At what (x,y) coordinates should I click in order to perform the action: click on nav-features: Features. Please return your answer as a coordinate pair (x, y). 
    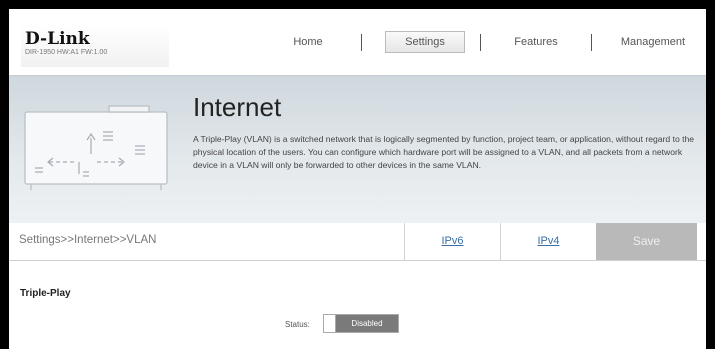
    Looking at the image, I should click on (536, 42).